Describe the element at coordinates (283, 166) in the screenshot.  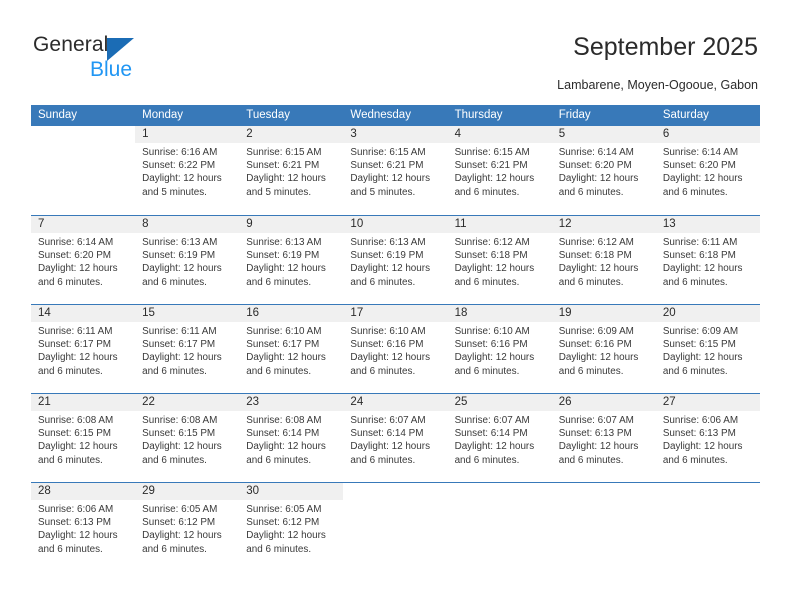
I see `sunset-text: Sunset: 6:21 PM` at that location.